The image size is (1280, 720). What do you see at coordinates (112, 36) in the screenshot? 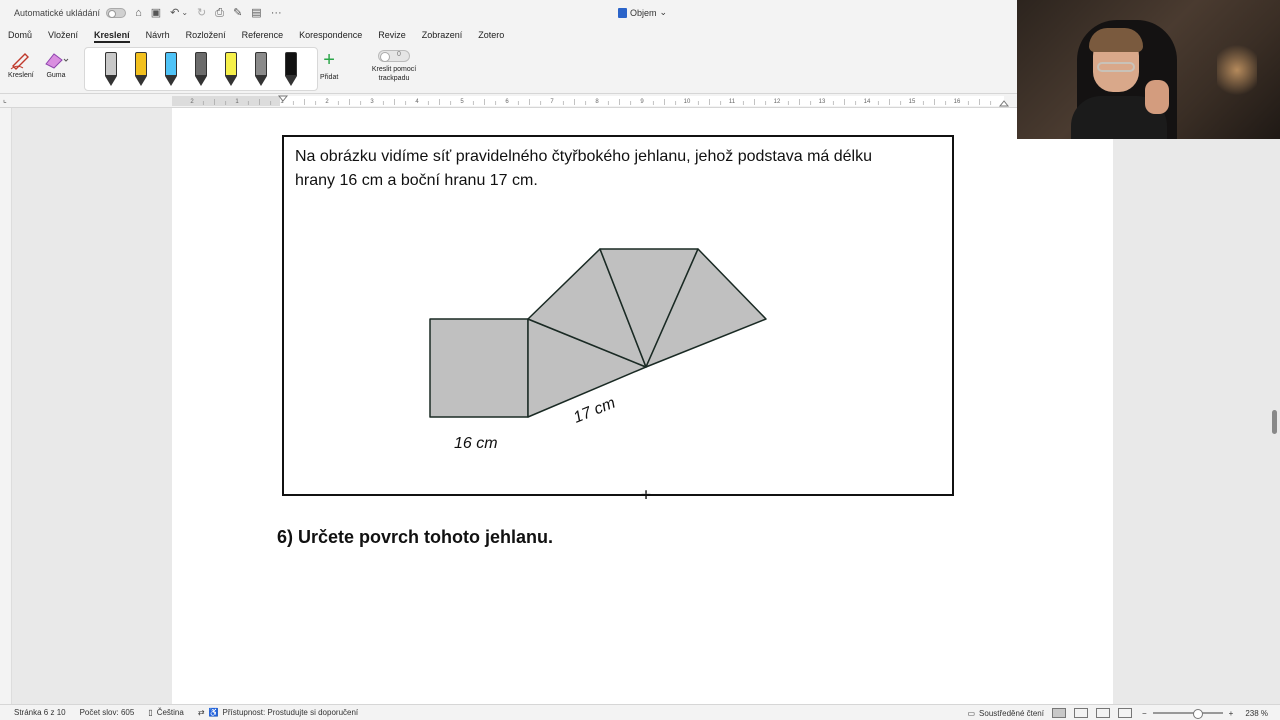
I see `tab-draw: Kreslení` at bounding box center [112, 36].